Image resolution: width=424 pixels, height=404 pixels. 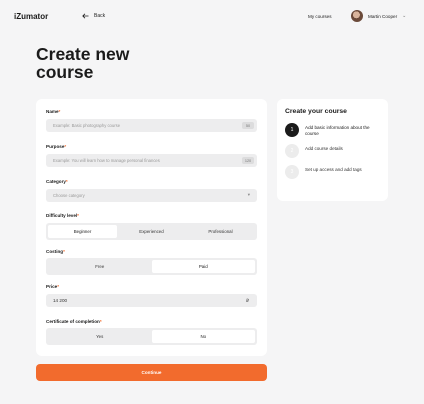 What do you see at coordinates (151, 125) in the screenshot?
I see `name-field: Example: Basic photography course 50` at bounding box center [151, 125].